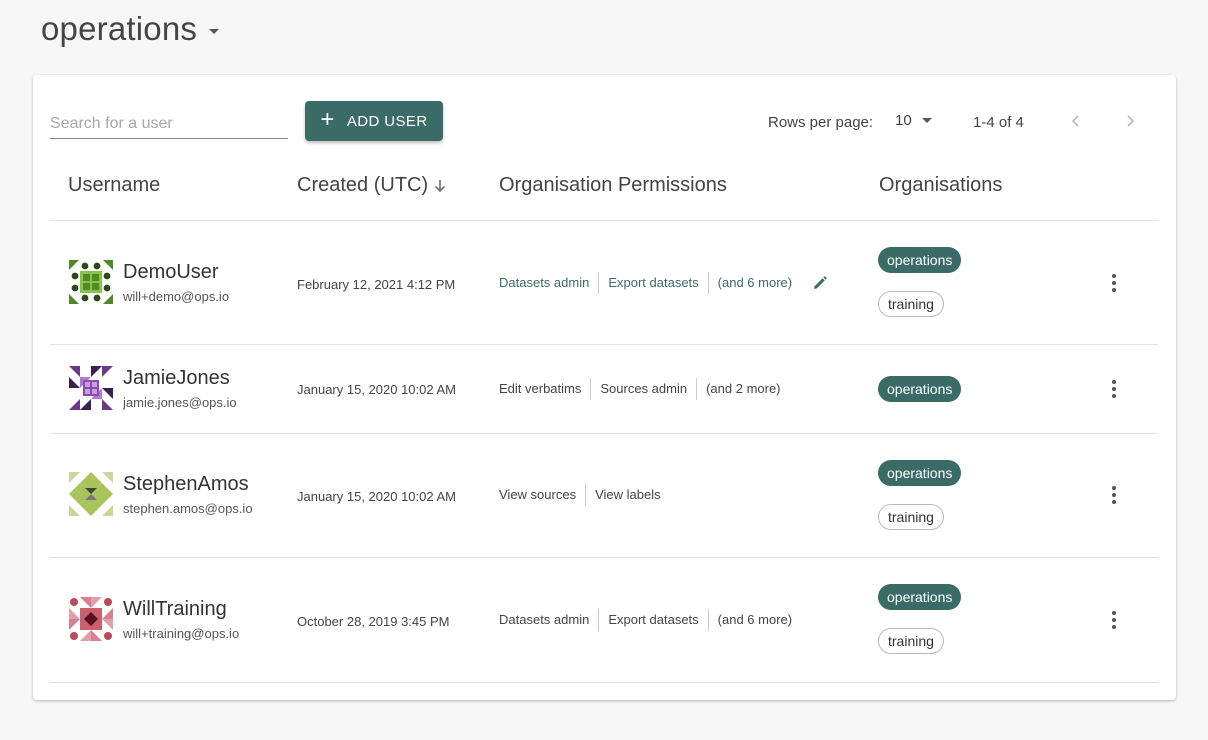 The width and height of the screenshot is (1208, 740). What do you see at coordinates (998, 122) in the screenshot?
I see `pagination-range: 1-4 of 4` at bounding box center [998, 122].